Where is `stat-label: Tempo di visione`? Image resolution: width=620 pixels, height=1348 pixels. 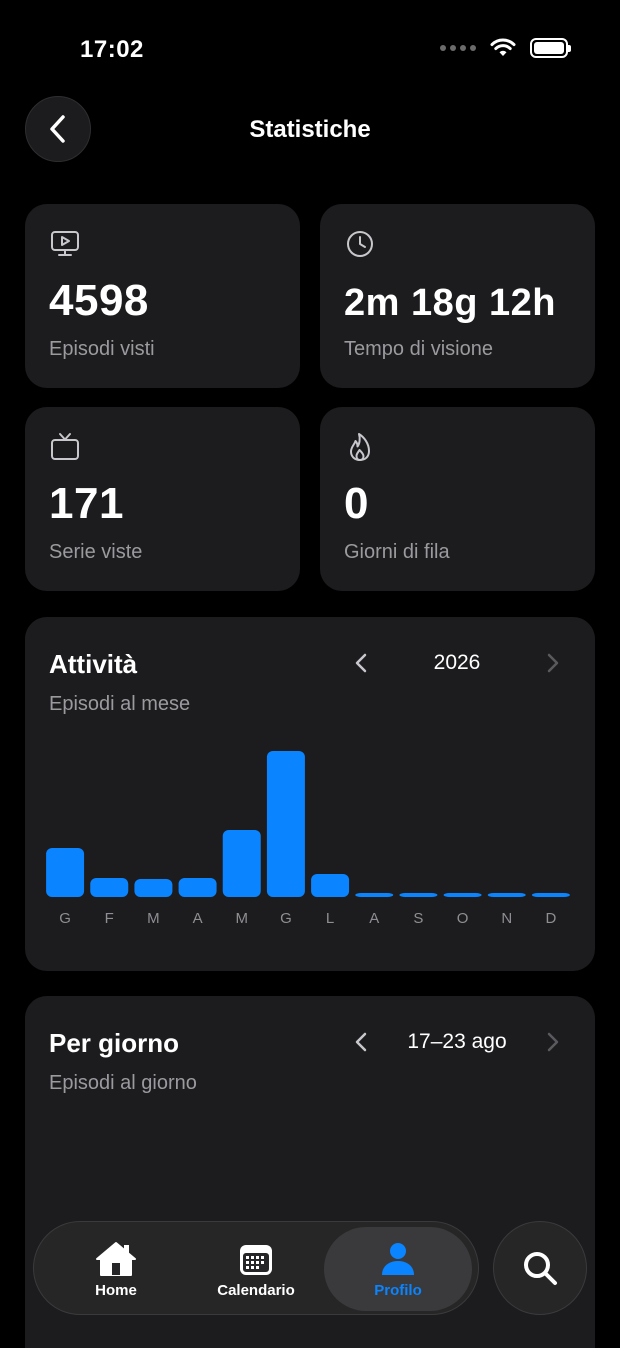
stat-label: Tempo di visione is located at coordinates (418, 349).